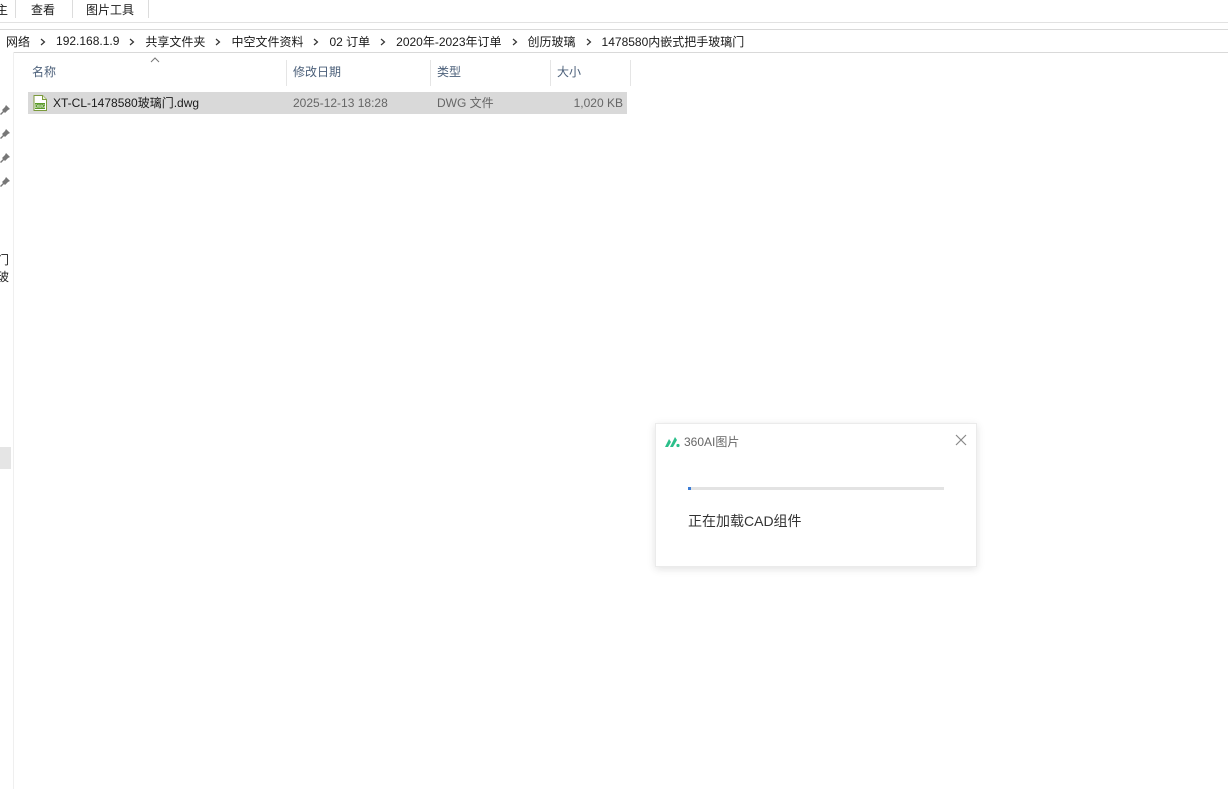 The width and height of the screenshot is (1228, 789). I want to click on ribbon-tab-view: 查看, so click(43, 11).